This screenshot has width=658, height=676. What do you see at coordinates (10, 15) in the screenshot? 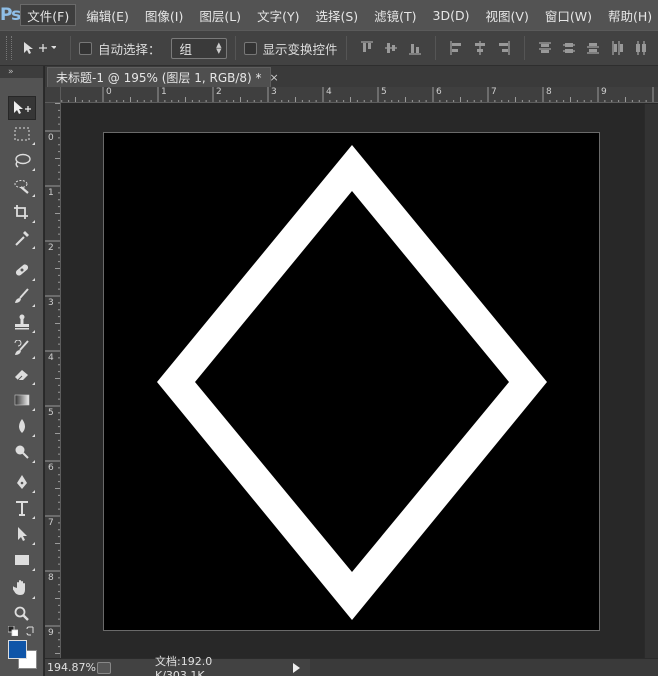
I see `app-logo: Ps` at bounding box center [10, 15].